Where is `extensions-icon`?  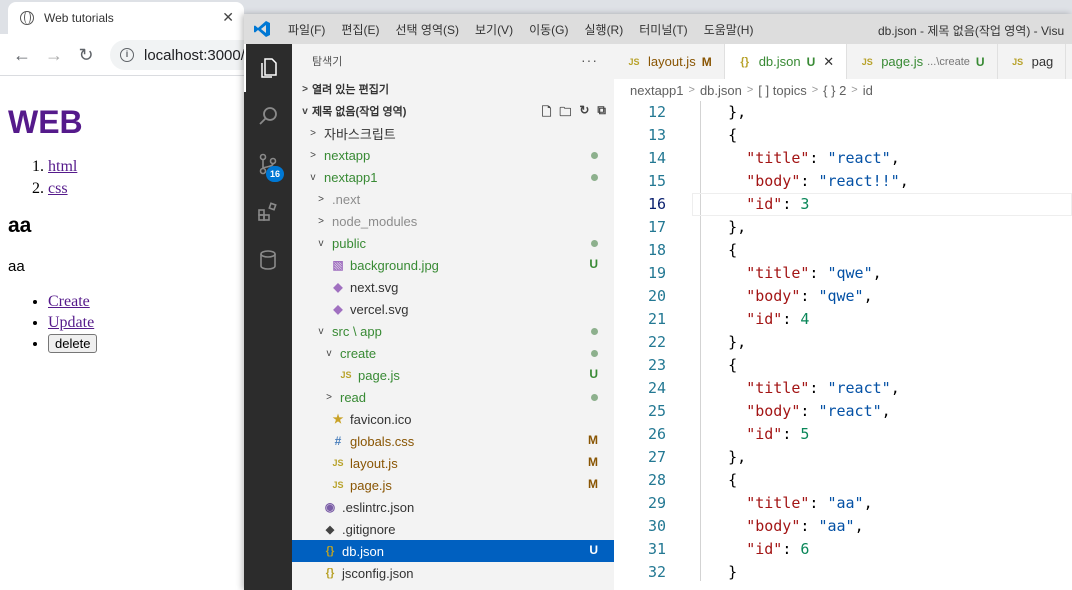 extensions-icon is located at coordinates (268, 212).